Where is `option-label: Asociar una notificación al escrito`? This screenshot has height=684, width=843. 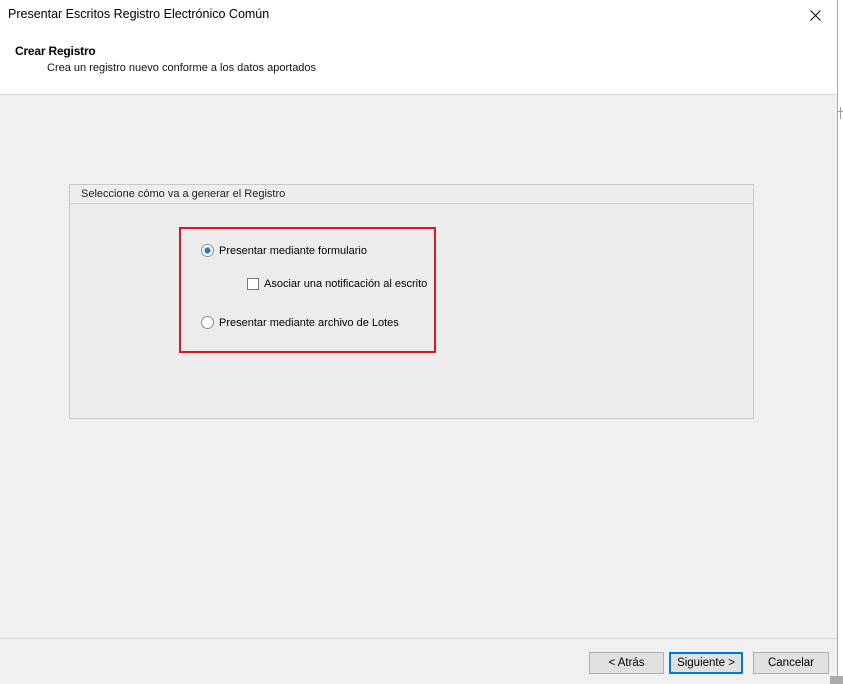 option-label: Asociar una notificación al escrito is located at coordinates (346, 284).